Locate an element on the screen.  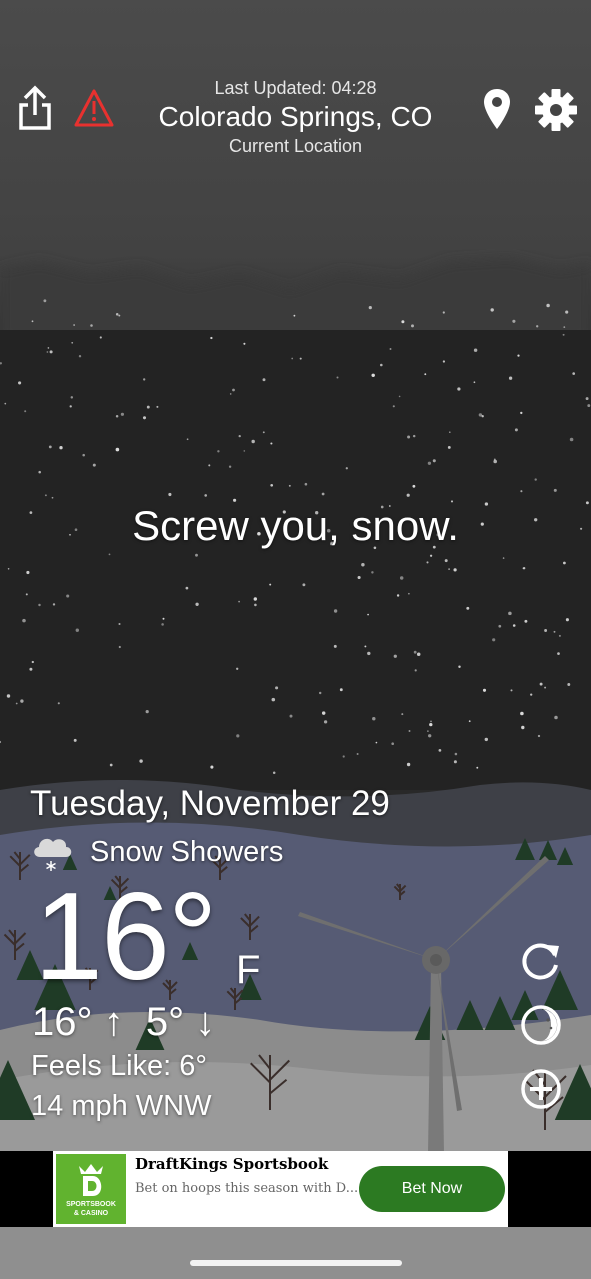
refresh-icon is located at coordinates (540, 961).